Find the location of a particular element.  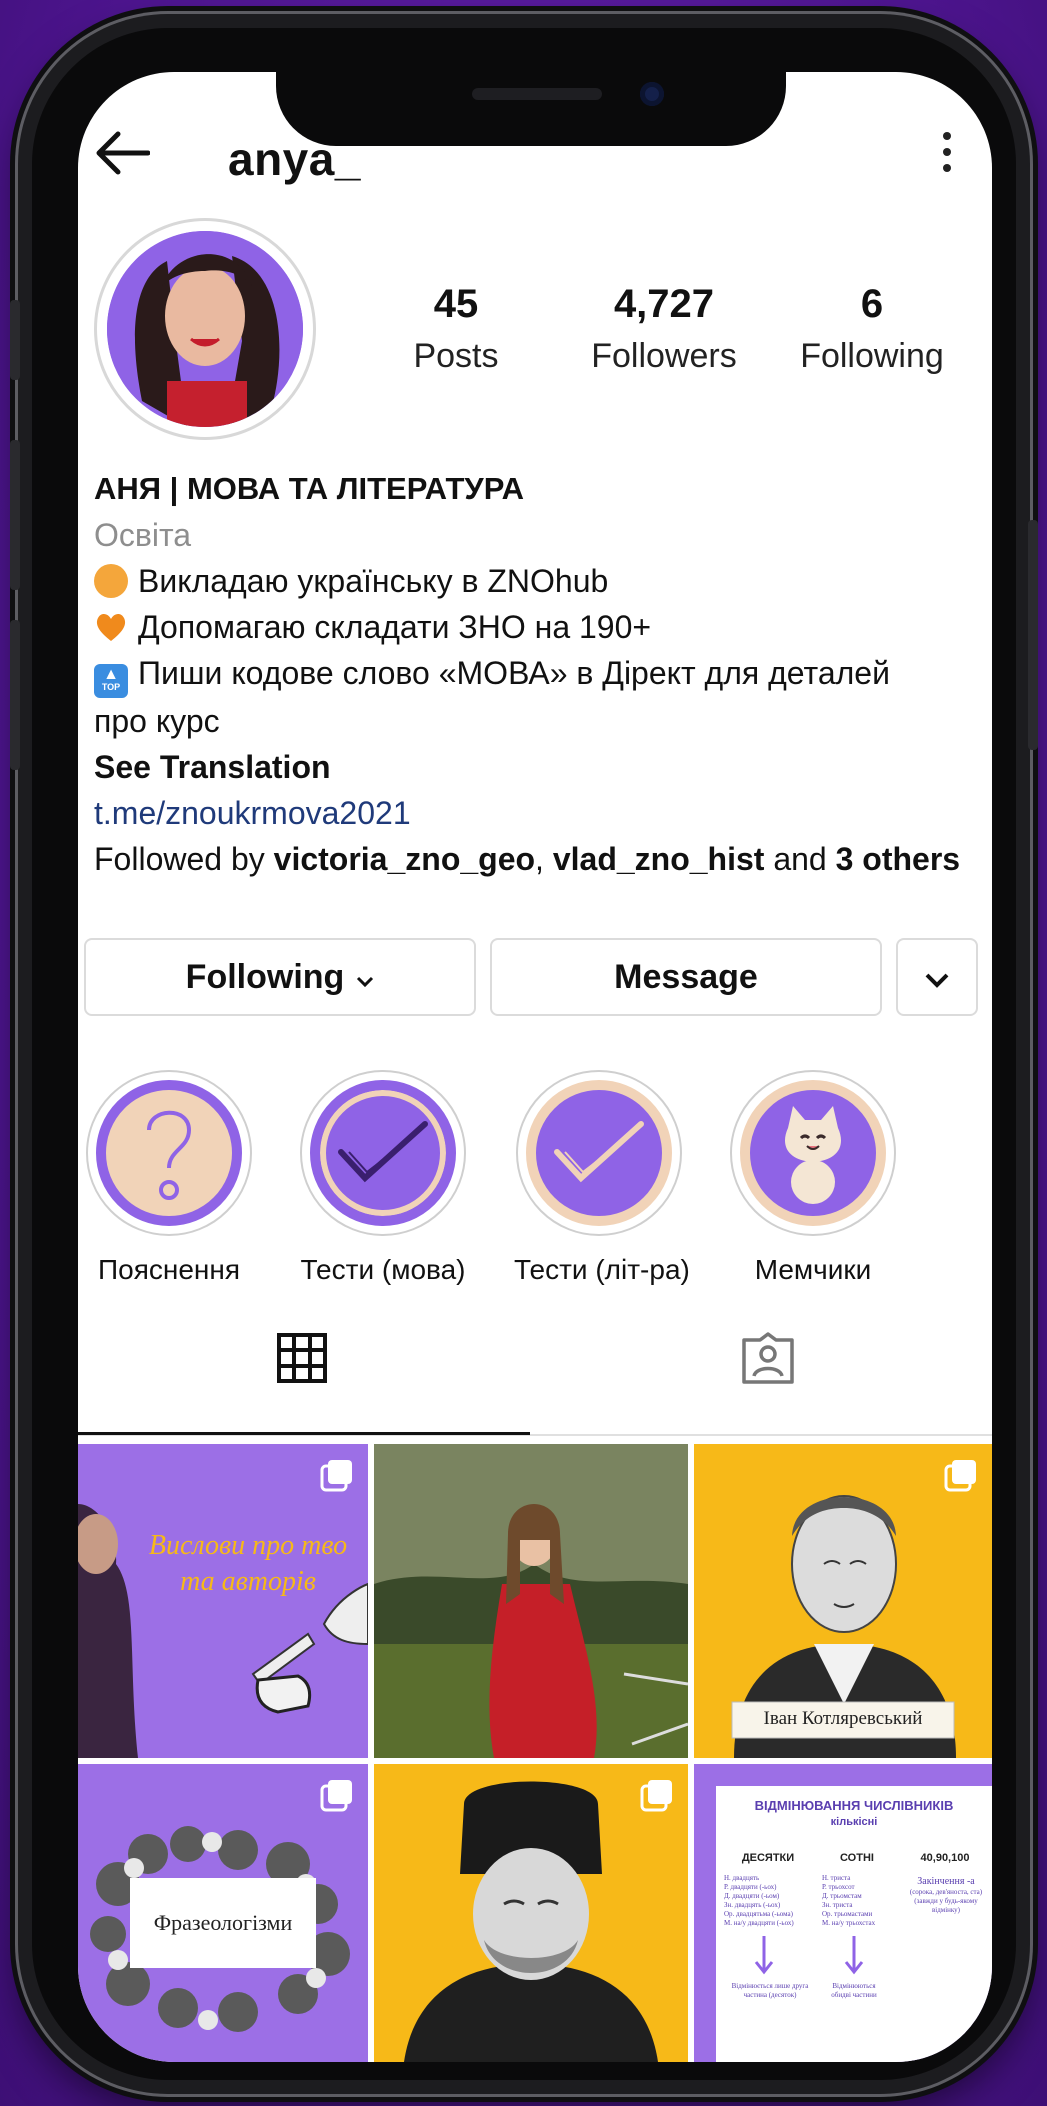

bio-link: t.me/znoukrmova2021 is located at coordinates (534, 813).